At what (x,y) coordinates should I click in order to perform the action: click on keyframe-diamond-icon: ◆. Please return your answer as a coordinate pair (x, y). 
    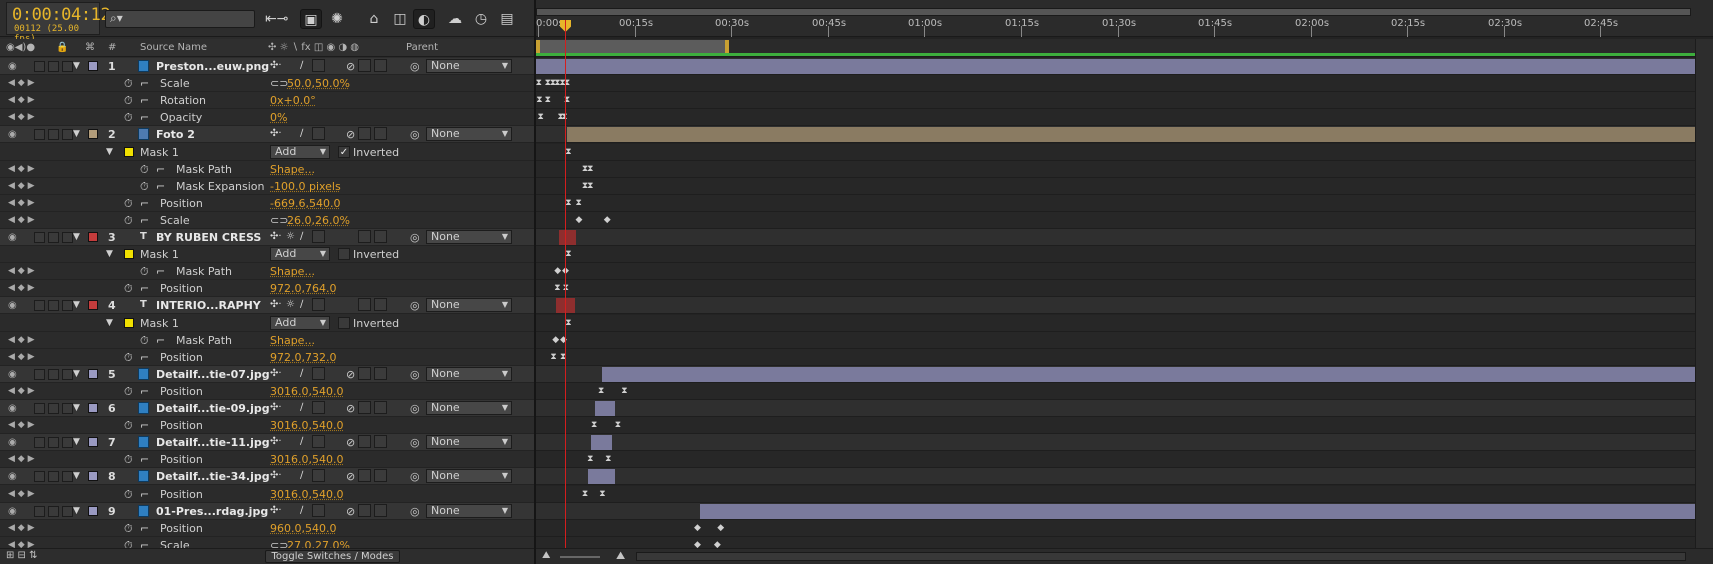
    Looking at the image, I should click on (720, 528).